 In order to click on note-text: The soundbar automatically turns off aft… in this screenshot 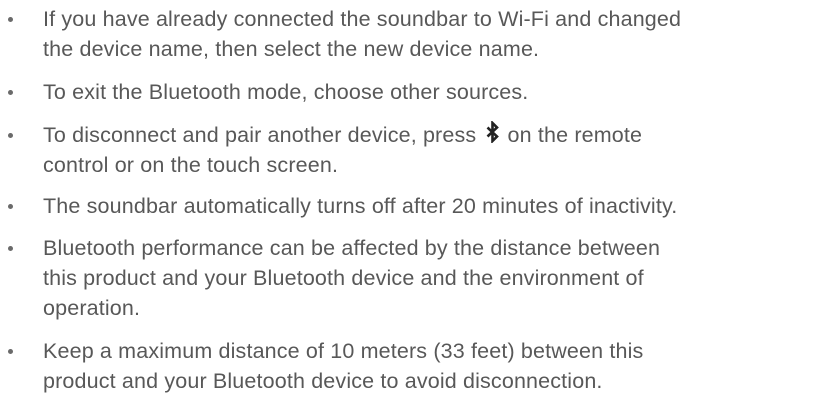, I will do `click(434, 206)`.